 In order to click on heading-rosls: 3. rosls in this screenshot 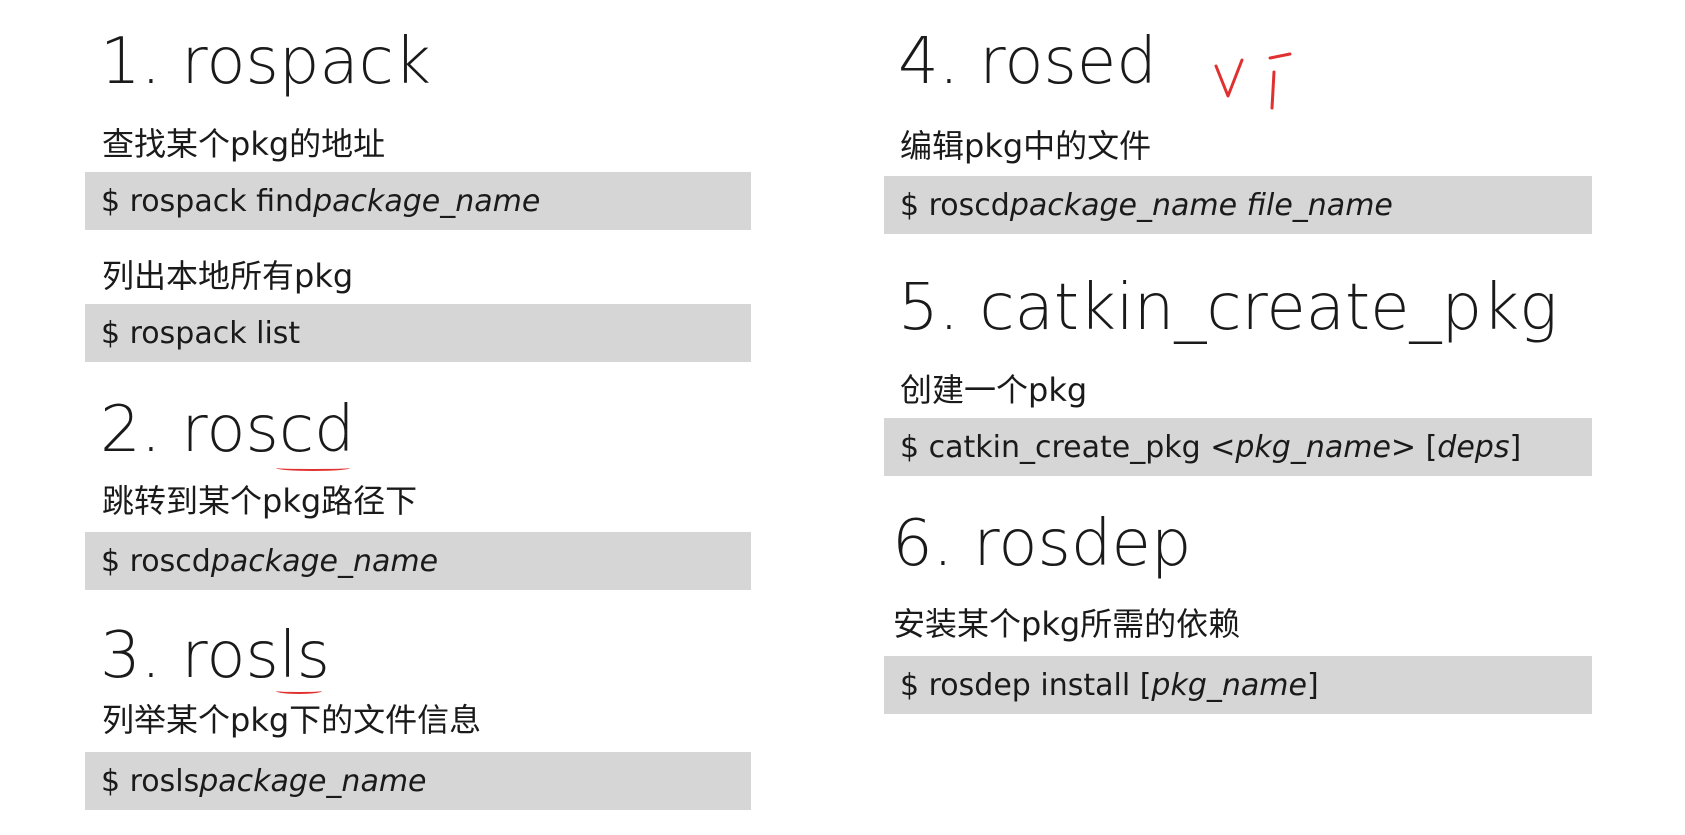, I will do `click(215, 656)`.